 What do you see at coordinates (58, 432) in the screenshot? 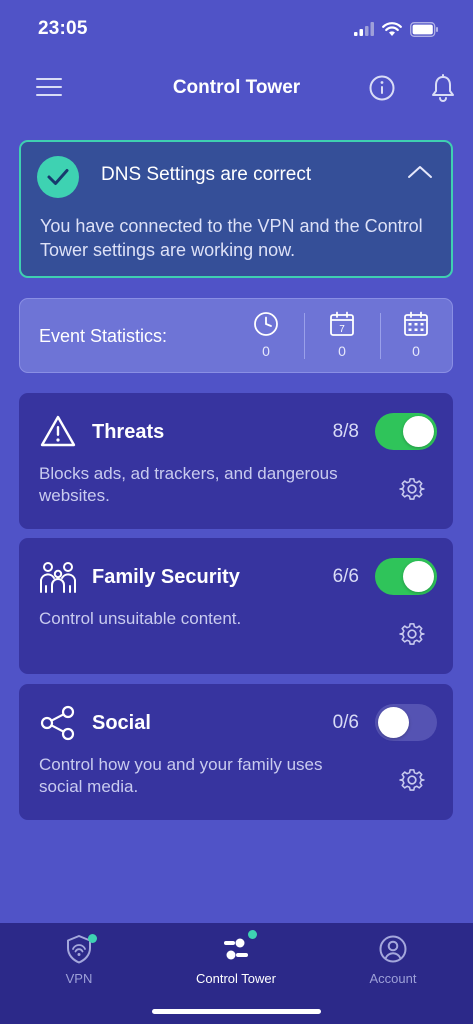
I see `warning-triangle-icon` at bounding box center [58, 432].